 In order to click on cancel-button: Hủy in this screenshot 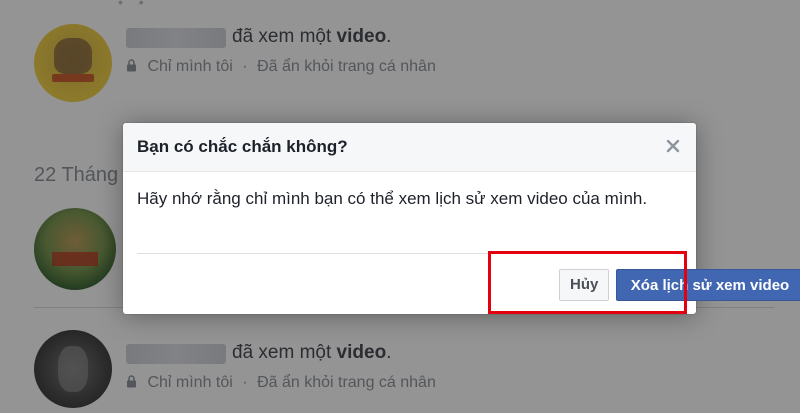, I will do `click(584, 285)`.